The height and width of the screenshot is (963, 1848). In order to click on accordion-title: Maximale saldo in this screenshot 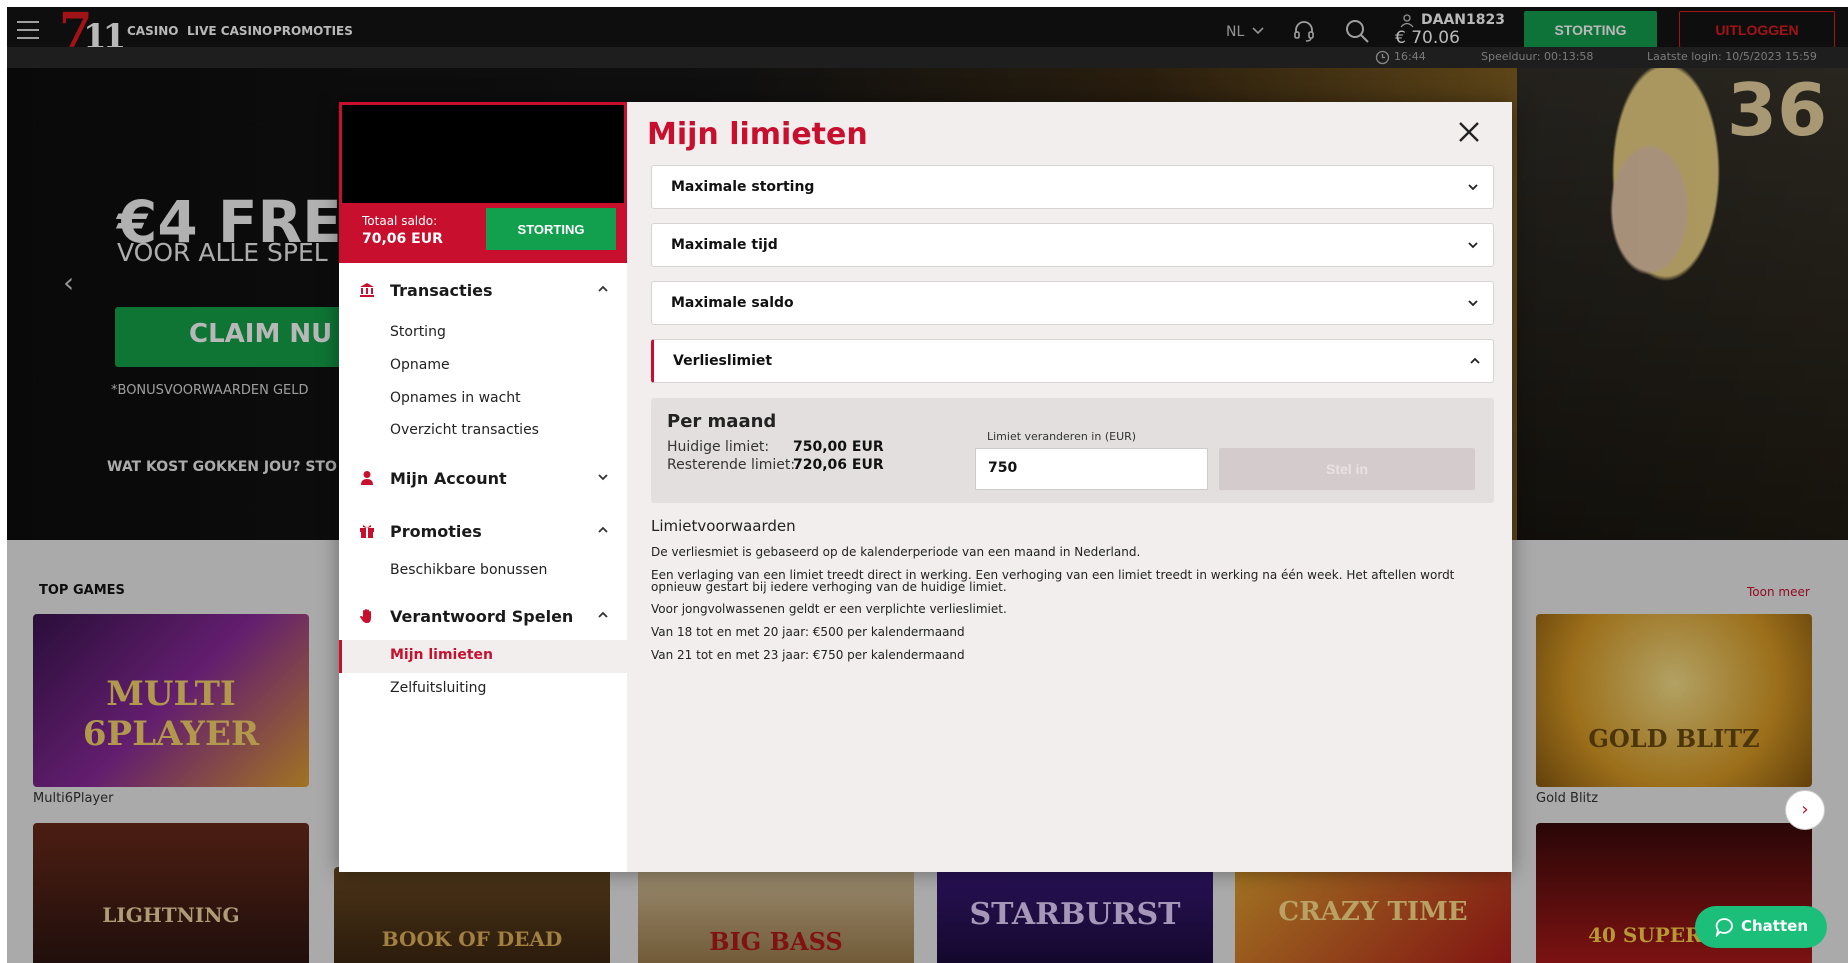, I will do `click(732, 303)`.